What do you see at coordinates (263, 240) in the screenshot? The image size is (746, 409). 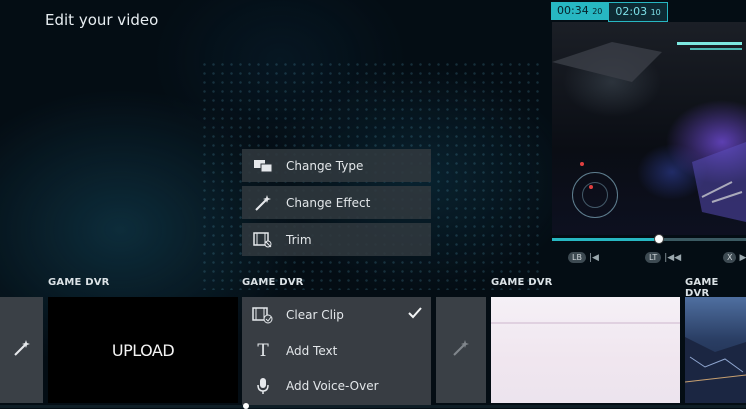 I see `trim-icon` at bounding box center [263, 240].